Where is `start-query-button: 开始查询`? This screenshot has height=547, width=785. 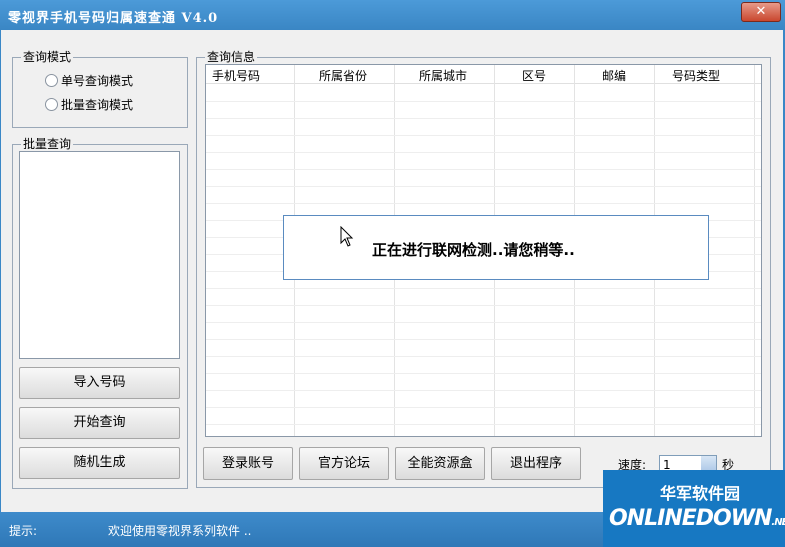
start-query-button: 开始查询 is located at coordinates (99, 423).